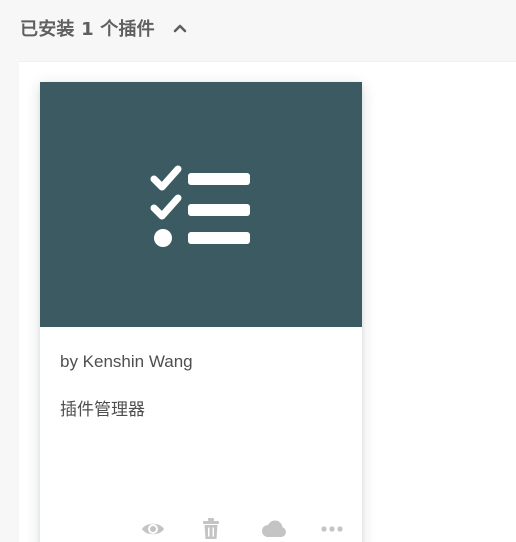  I want to click on cloud-button, so click(273, 528).